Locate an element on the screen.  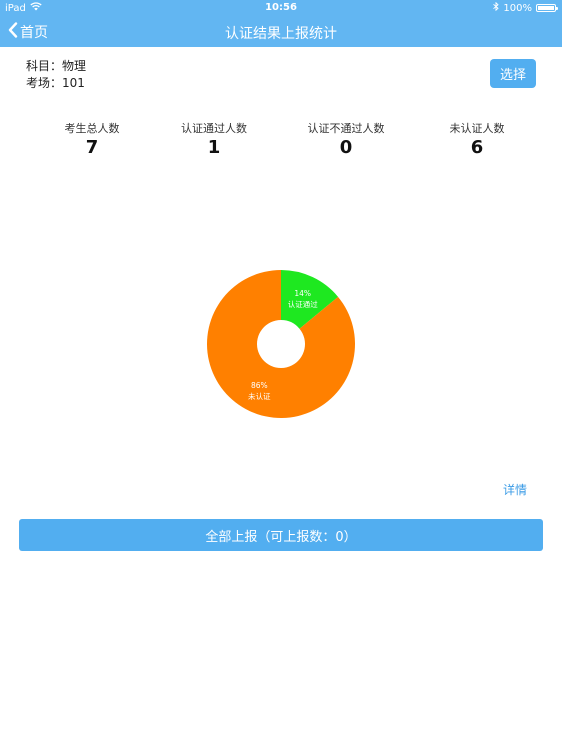
room-value: 101 is located at coordinates (73, 83).